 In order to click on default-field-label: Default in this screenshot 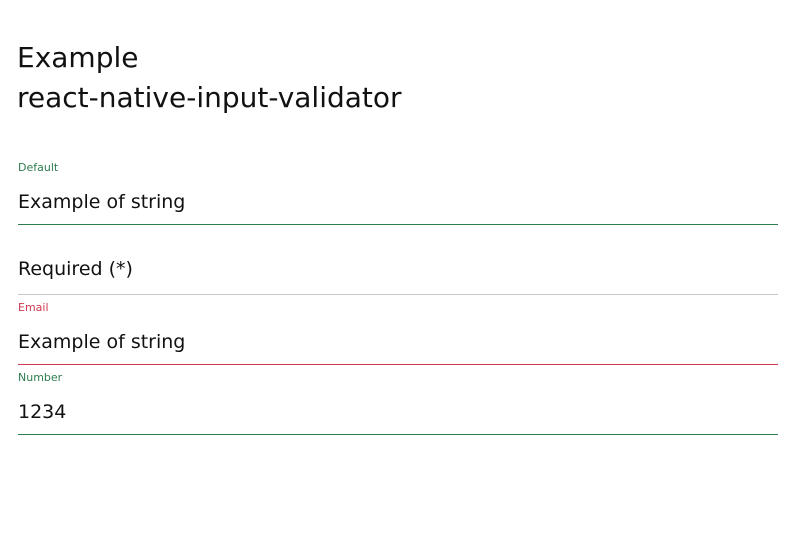, I will do `click(38, 167)`.